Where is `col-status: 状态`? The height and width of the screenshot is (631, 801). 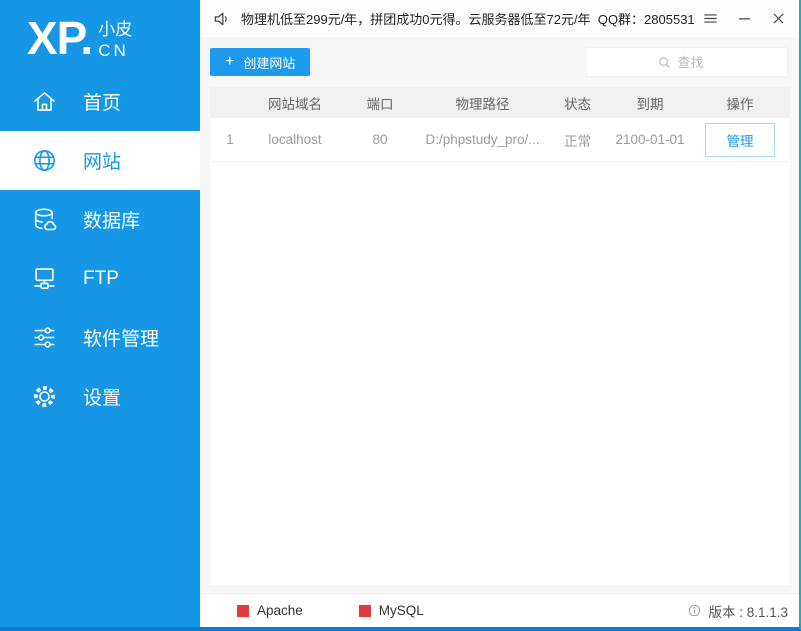
col-status: 状态 is located at coordinates (577, 104).